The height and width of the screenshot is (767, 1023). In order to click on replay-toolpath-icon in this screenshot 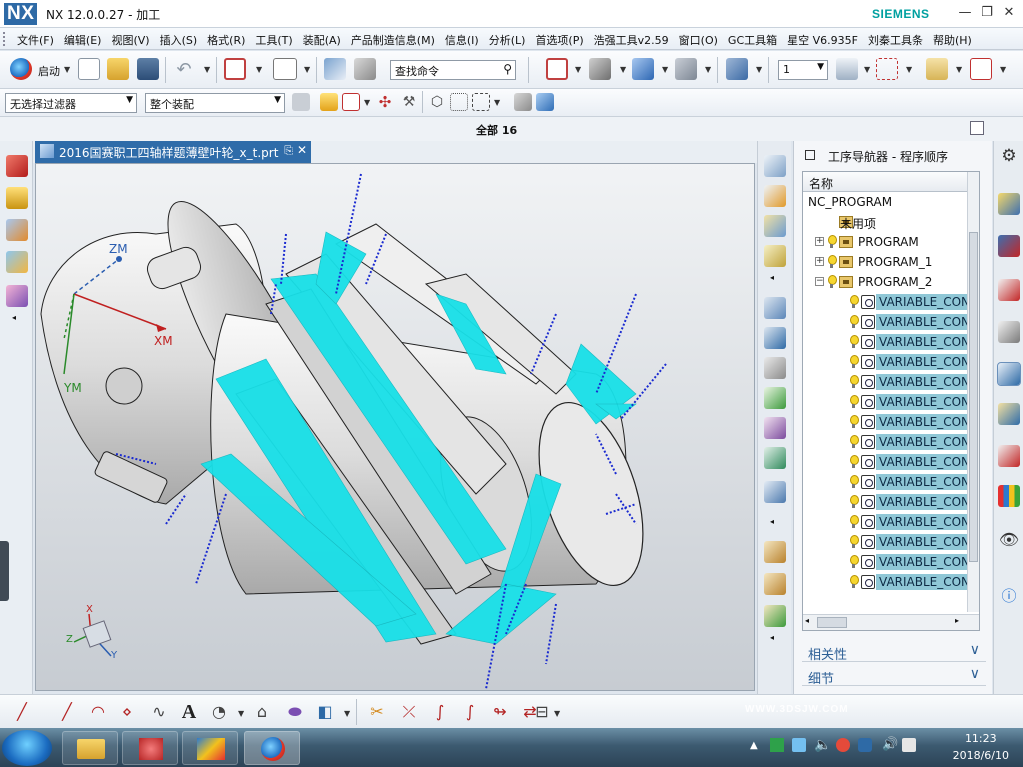, I will do `click(775, 338)`.